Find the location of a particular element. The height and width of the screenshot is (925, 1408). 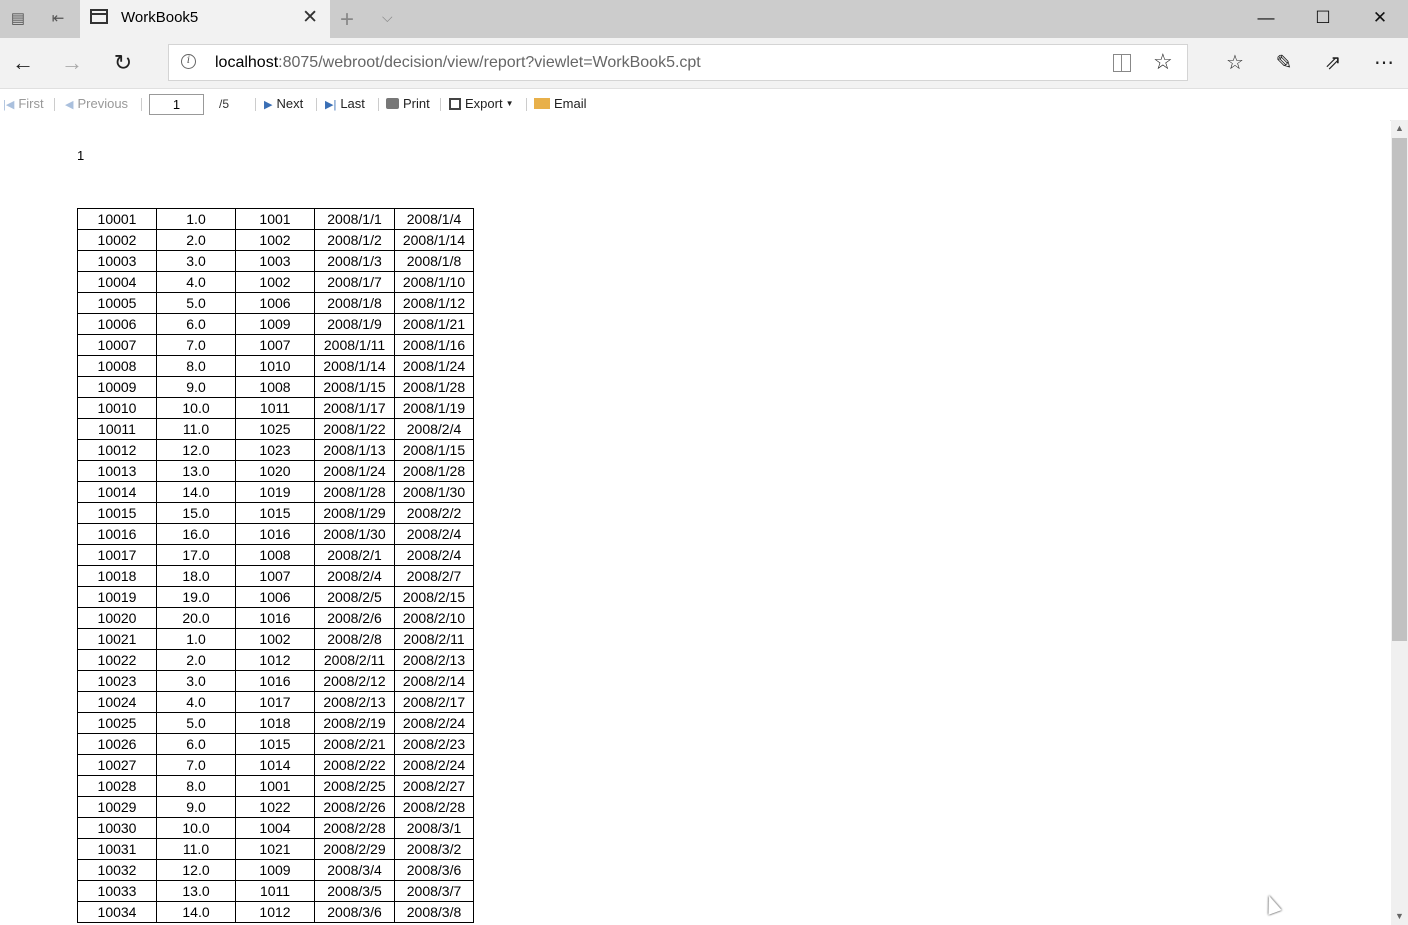

last-page-icon: ▶| is located at coordinates (331, 105).